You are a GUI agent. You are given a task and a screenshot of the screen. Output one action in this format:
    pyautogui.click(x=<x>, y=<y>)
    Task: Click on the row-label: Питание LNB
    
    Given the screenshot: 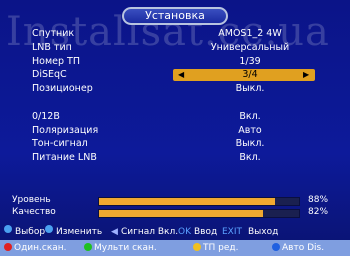 What is the action you would take?
    pyautogui.click(x=64, y=158)
    